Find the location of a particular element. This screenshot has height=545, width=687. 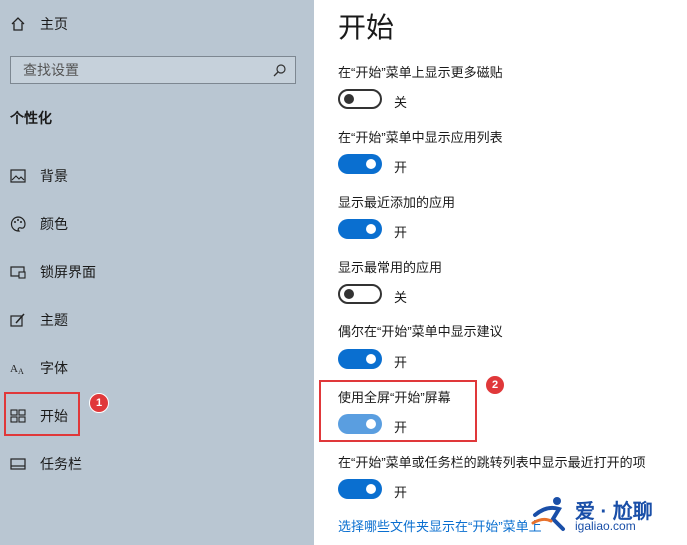

watermark-url: igaliao.com is located at coordinates (605, 526).